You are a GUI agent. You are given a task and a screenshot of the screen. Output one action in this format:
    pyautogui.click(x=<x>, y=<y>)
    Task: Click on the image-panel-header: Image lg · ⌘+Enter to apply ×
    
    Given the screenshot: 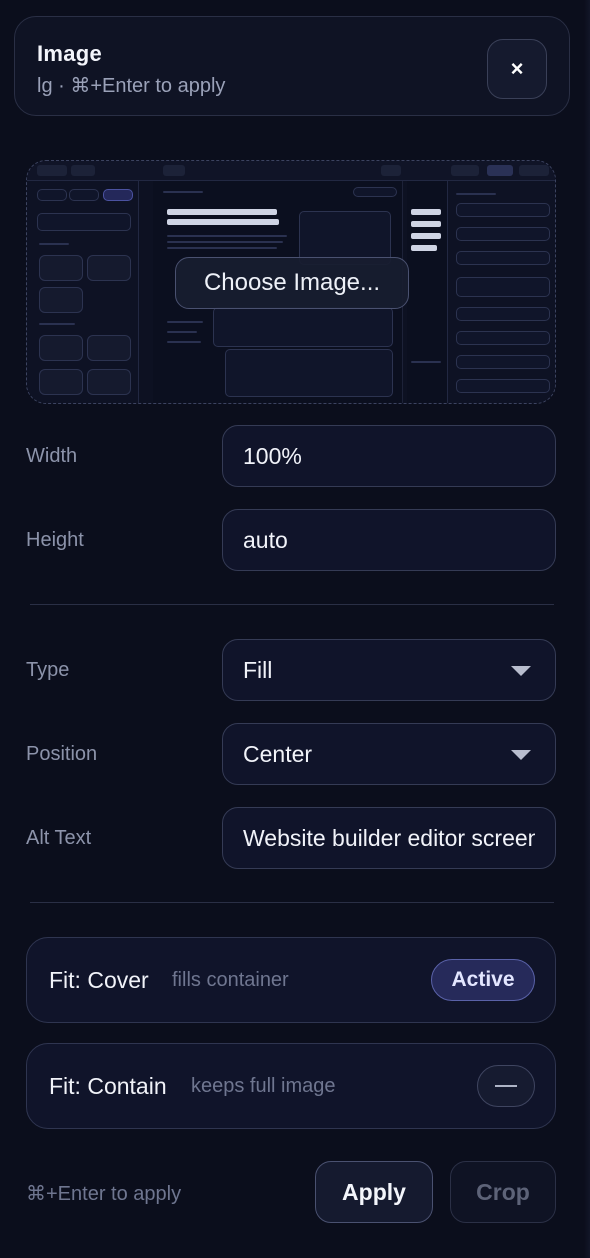 What is the action you would take?
    pyautogui.click(x=292, y=66)
    